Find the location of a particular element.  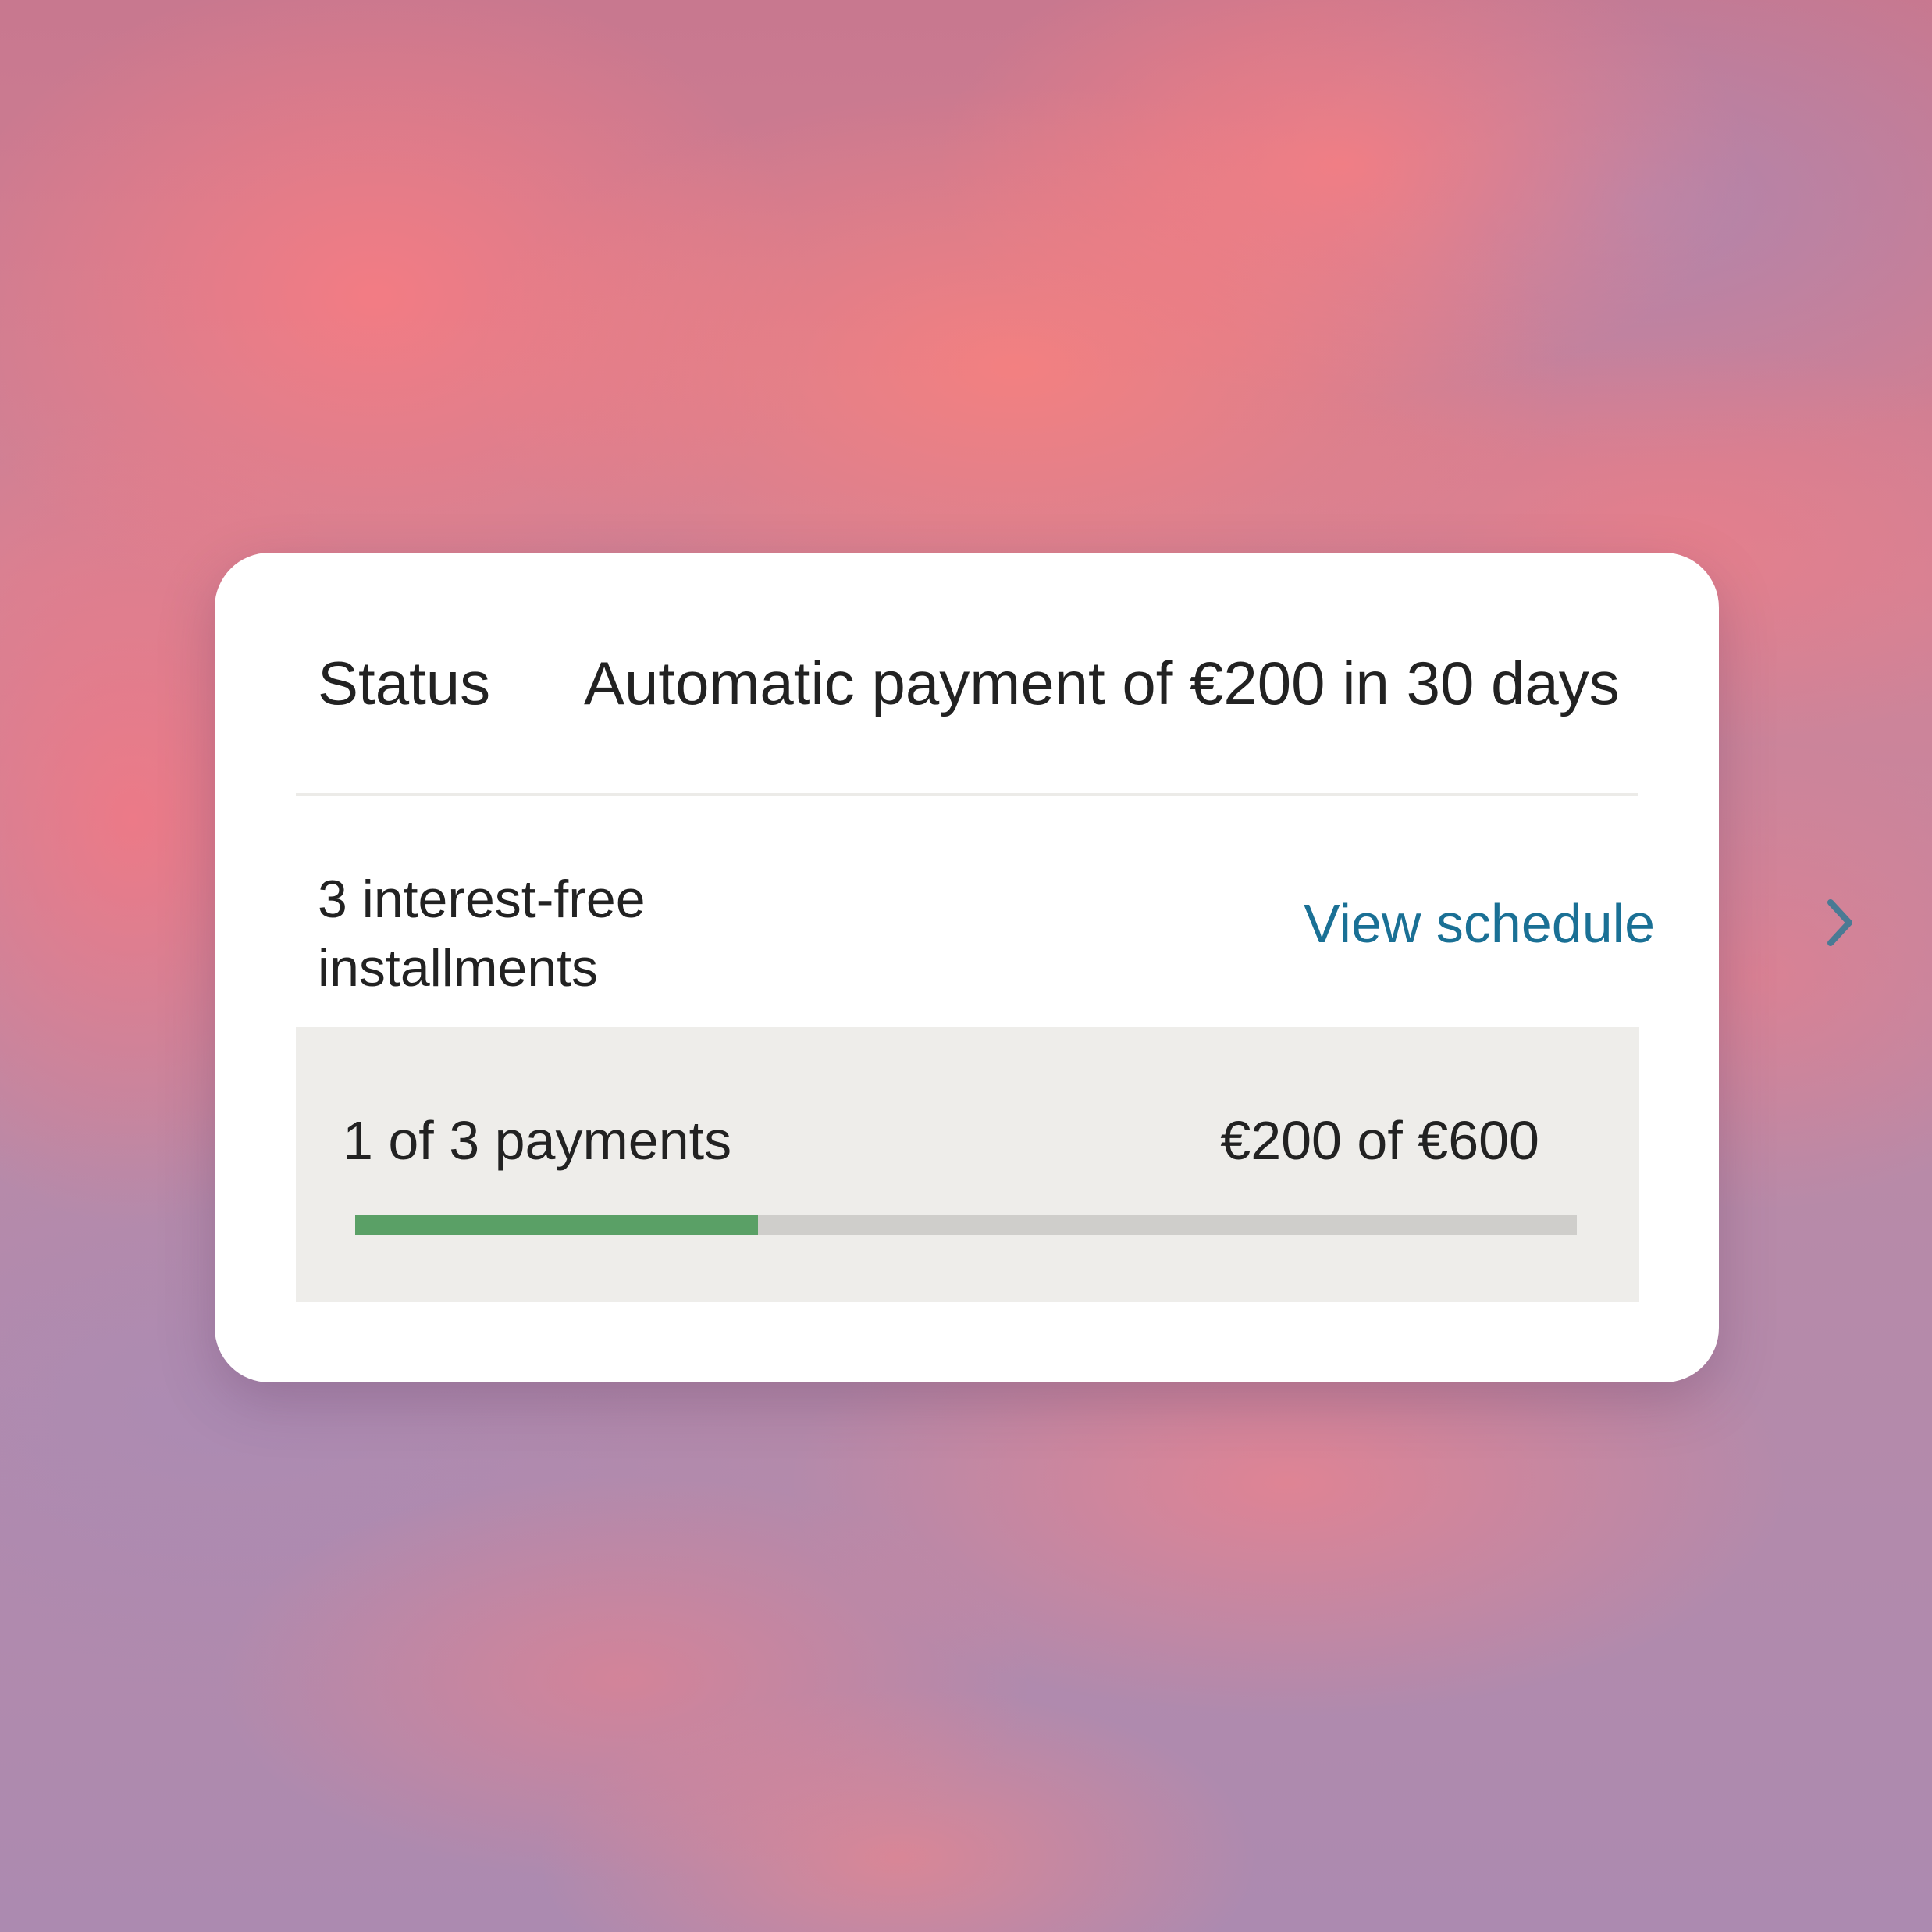

progress-bar-track is located at coordinates (966, 1225).